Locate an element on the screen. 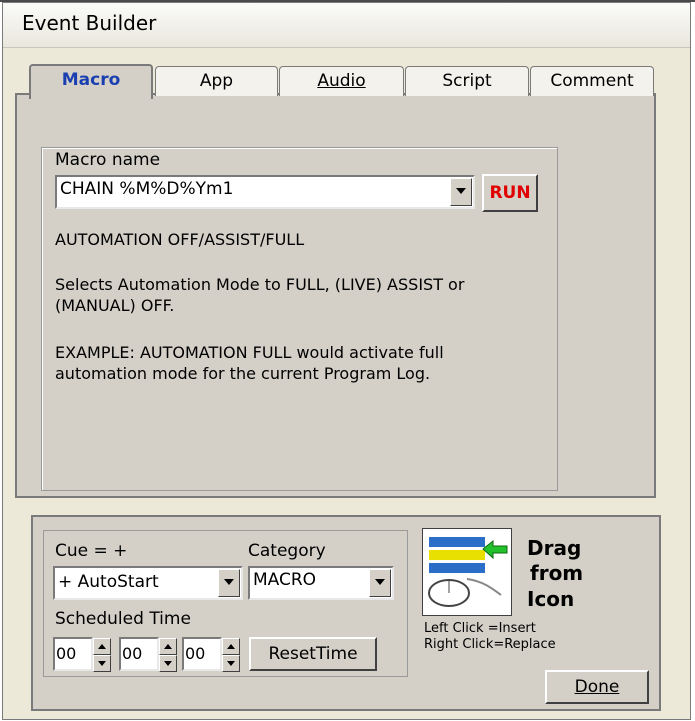 This screenshot has width=695, height=721. drag-label-line2: from is located at coordinates (557, 573).